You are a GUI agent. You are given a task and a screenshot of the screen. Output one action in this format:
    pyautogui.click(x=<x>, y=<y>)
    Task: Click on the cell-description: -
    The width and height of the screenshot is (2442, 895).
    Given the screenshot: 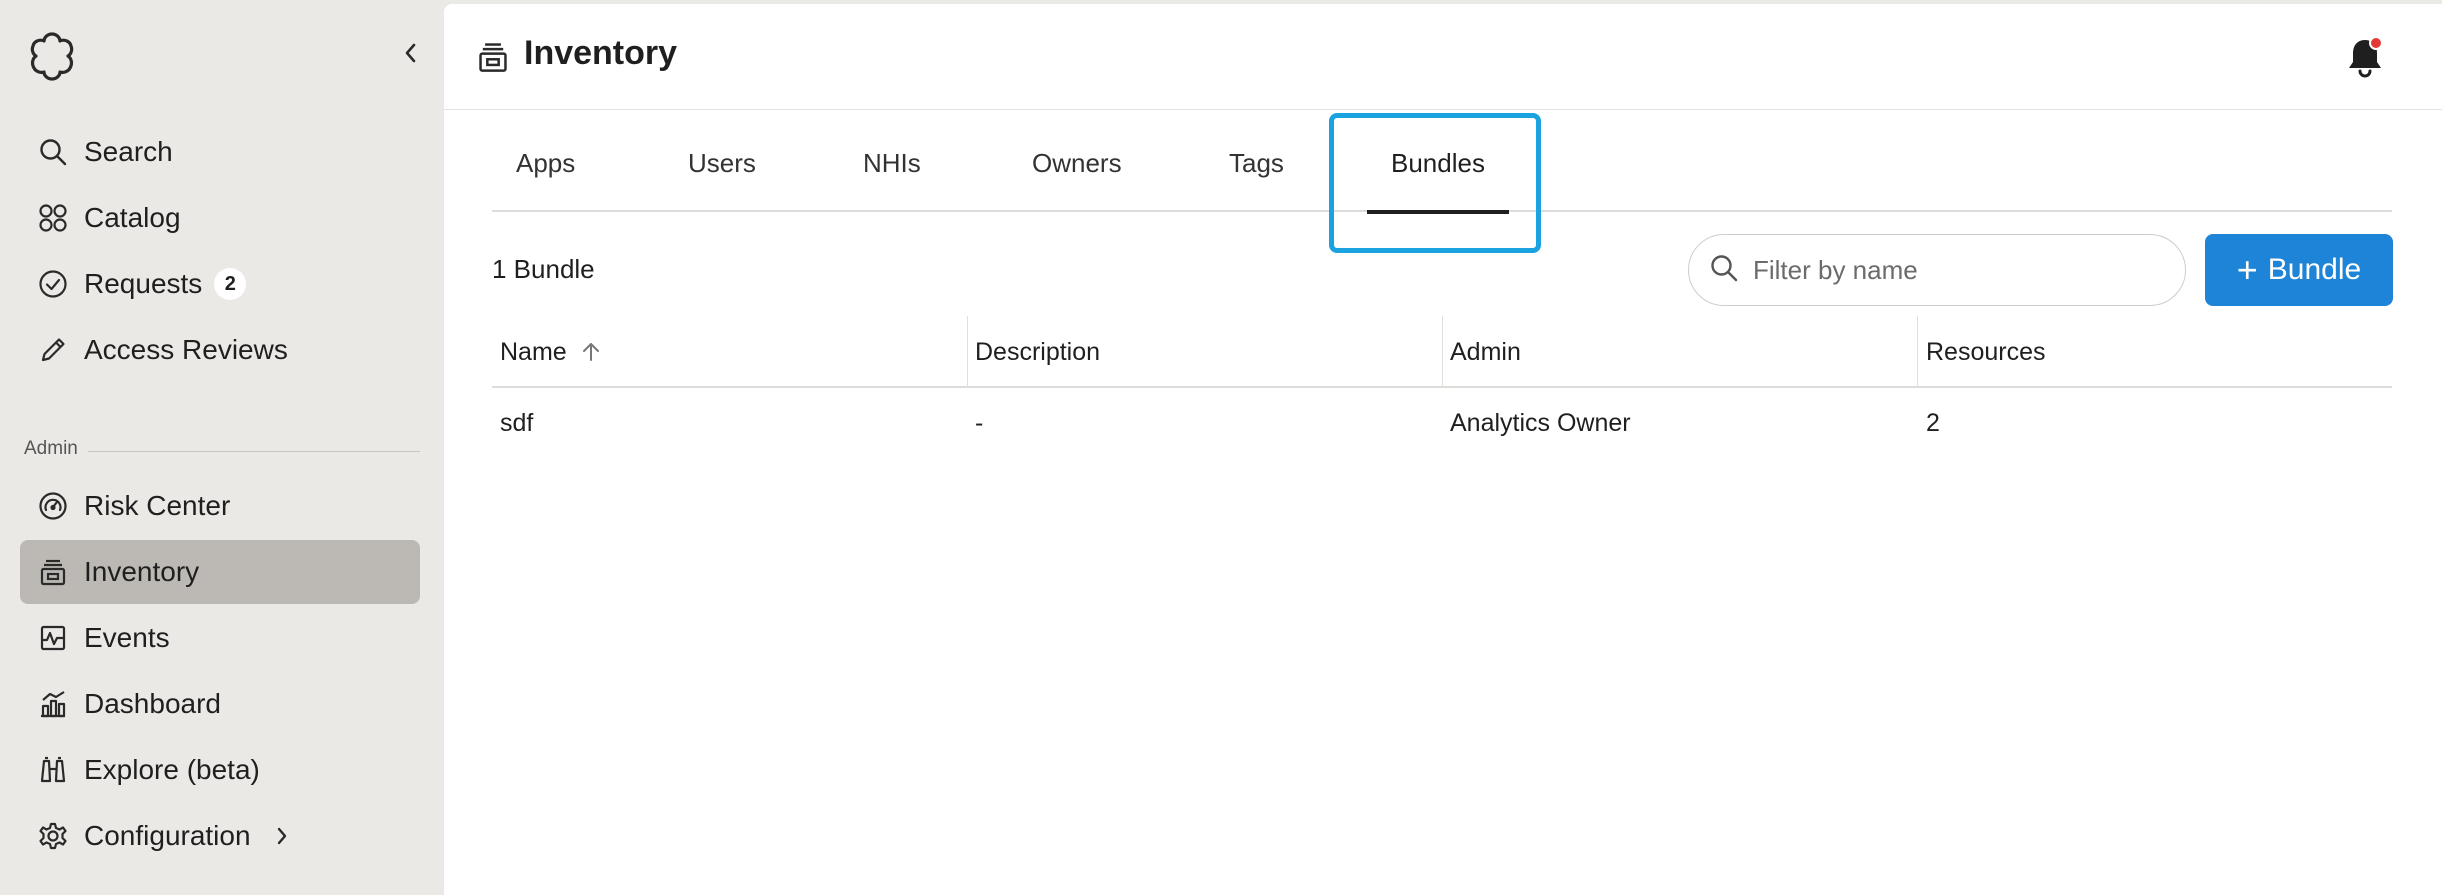 What is the action you would take?
    pyautogui.click(x=979, y=422)
    